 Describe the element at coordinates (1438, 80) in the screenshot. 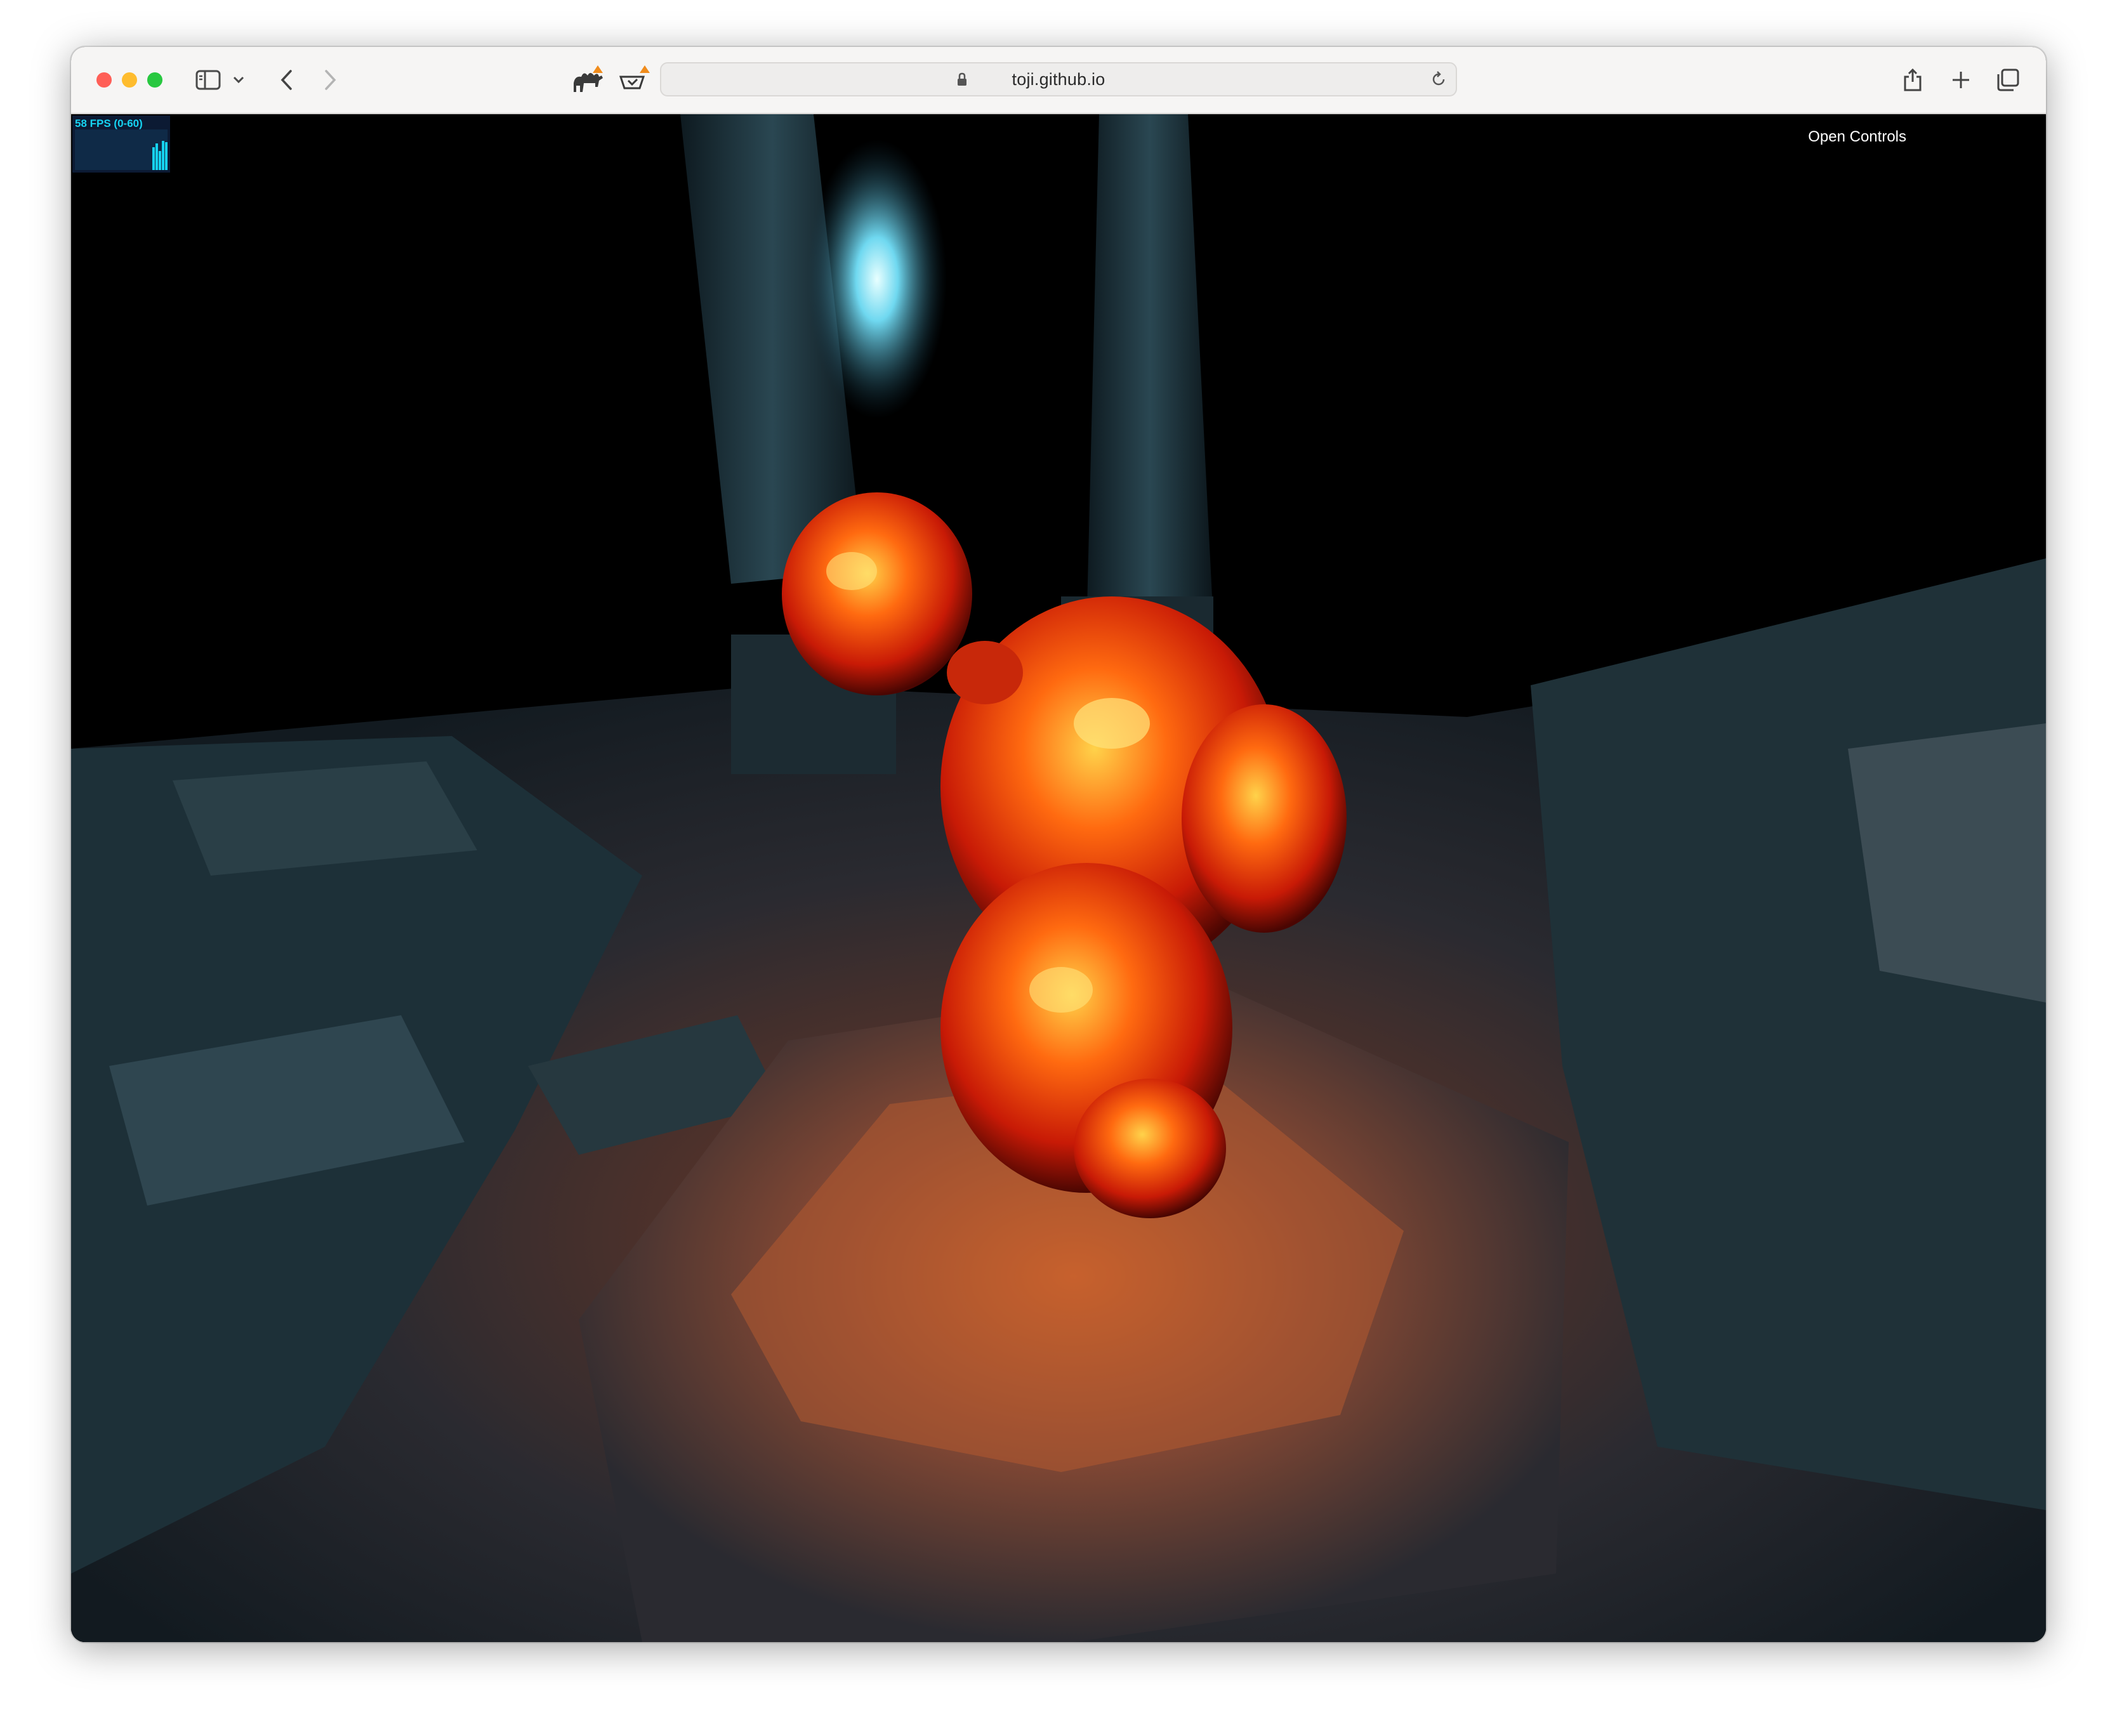

I see `reload-icon` at that location.